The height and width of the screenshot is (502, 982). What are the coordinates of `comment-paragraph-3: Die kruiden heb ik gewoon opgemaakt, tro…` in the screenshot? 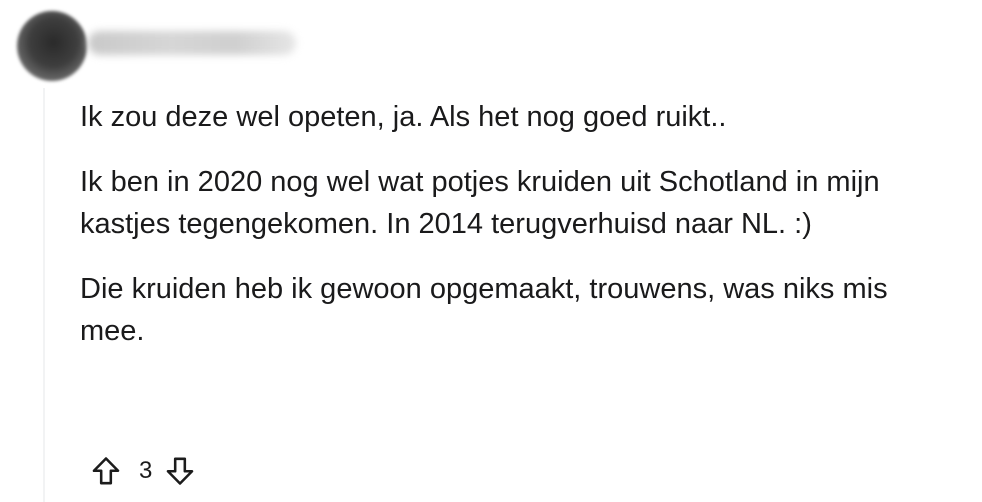 It's located at (484, 310).